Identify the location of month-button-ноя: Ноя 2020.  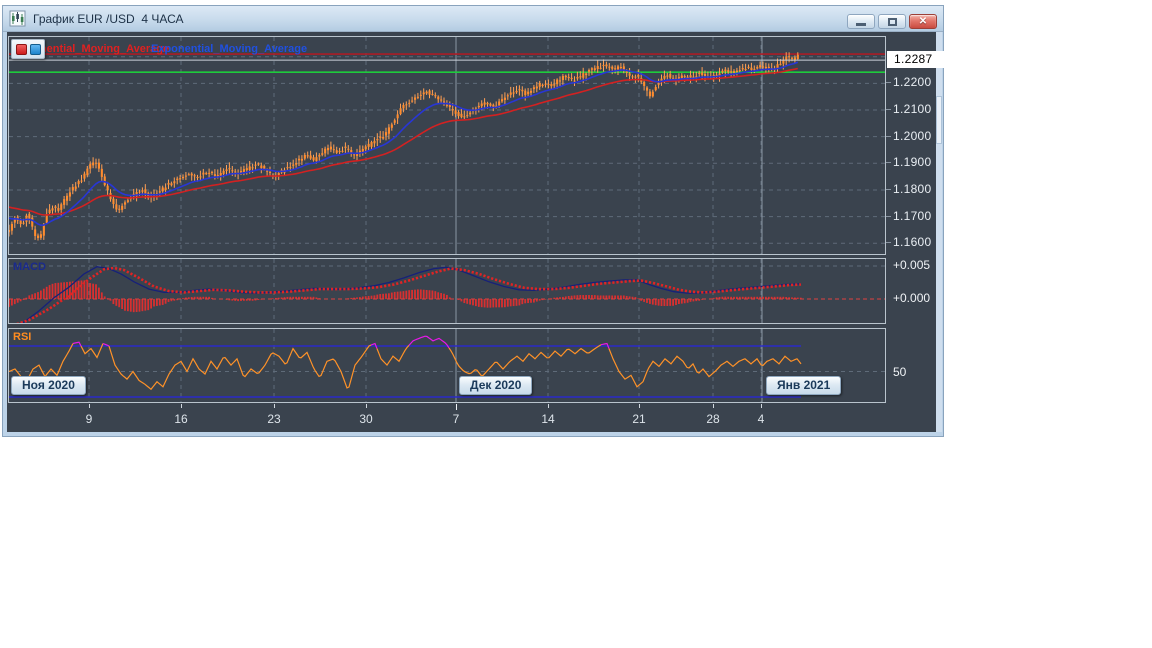
(48, 385).